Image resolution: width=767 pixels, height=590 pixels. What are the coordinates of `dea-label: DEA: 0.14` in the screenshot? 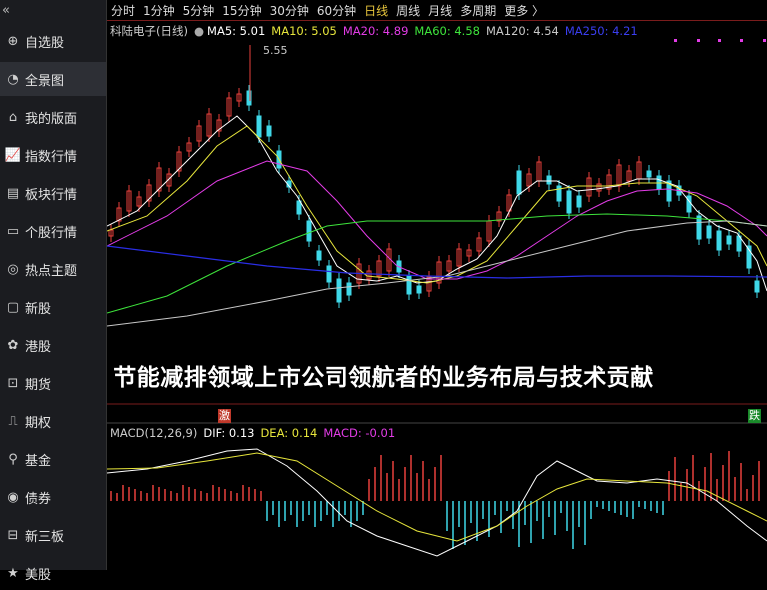 It's located at (289, 433).